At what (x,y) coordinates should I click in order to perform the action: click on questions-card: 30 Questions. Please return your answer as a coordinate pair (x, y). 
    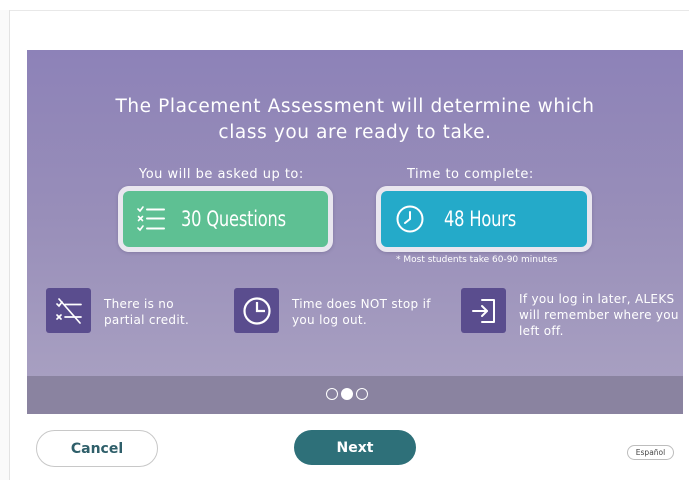
    Looking at the image, I should click on (225, 219).